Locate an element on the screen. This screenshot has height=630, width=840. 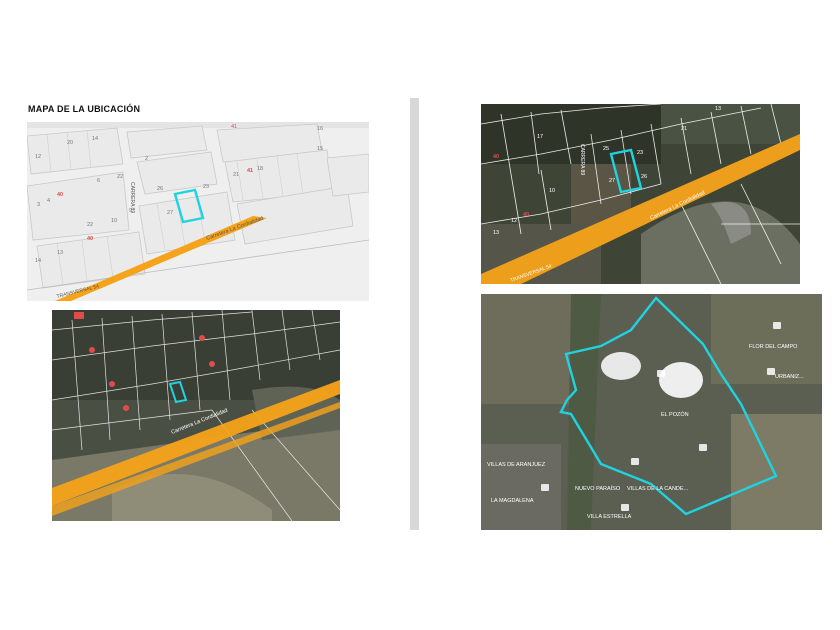
lot-number: 6 is located at coordinates (98, 181).